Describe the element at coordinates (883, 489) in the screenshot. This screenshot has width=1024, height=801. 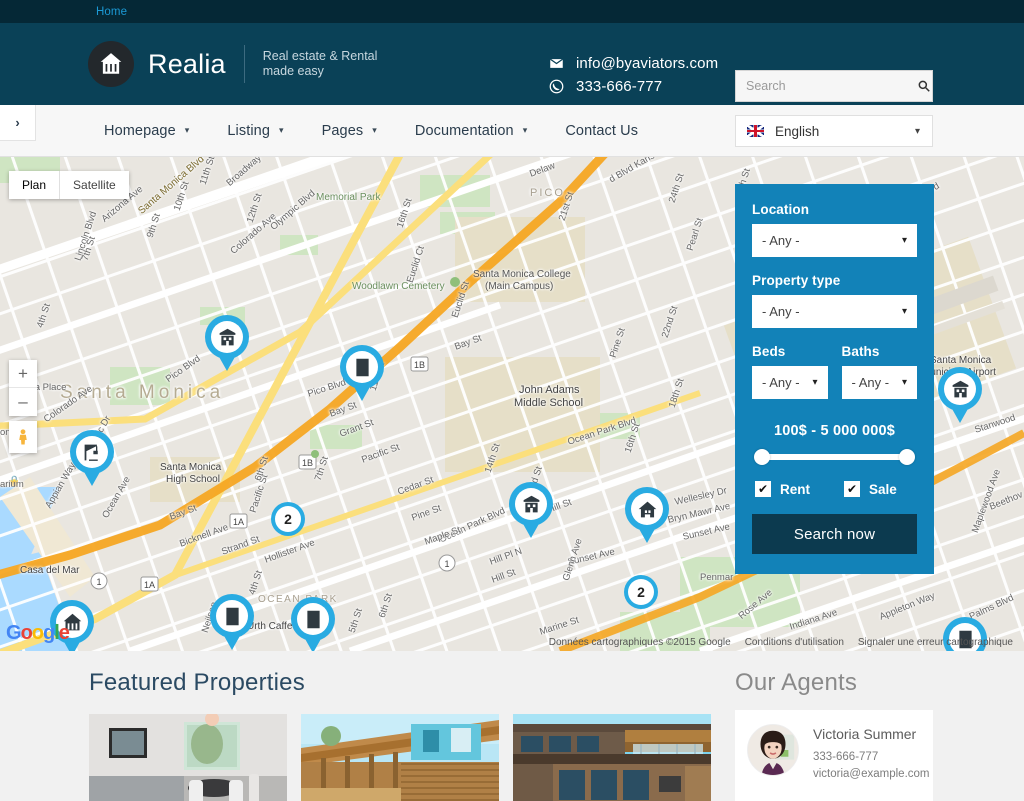
I see `sale-label: Sale` at that location.